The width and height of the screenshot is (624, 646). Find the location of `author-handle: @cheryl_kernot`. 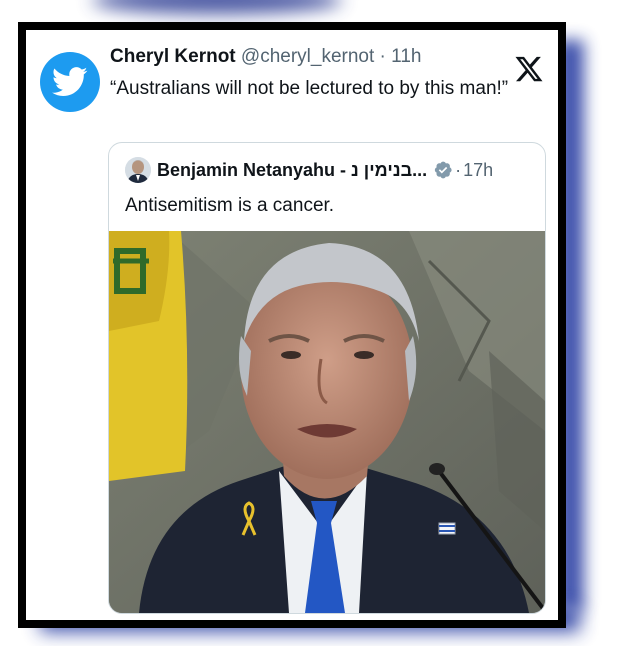

author-handle: @cheryl_kernot is located at coordinates (307, 56).